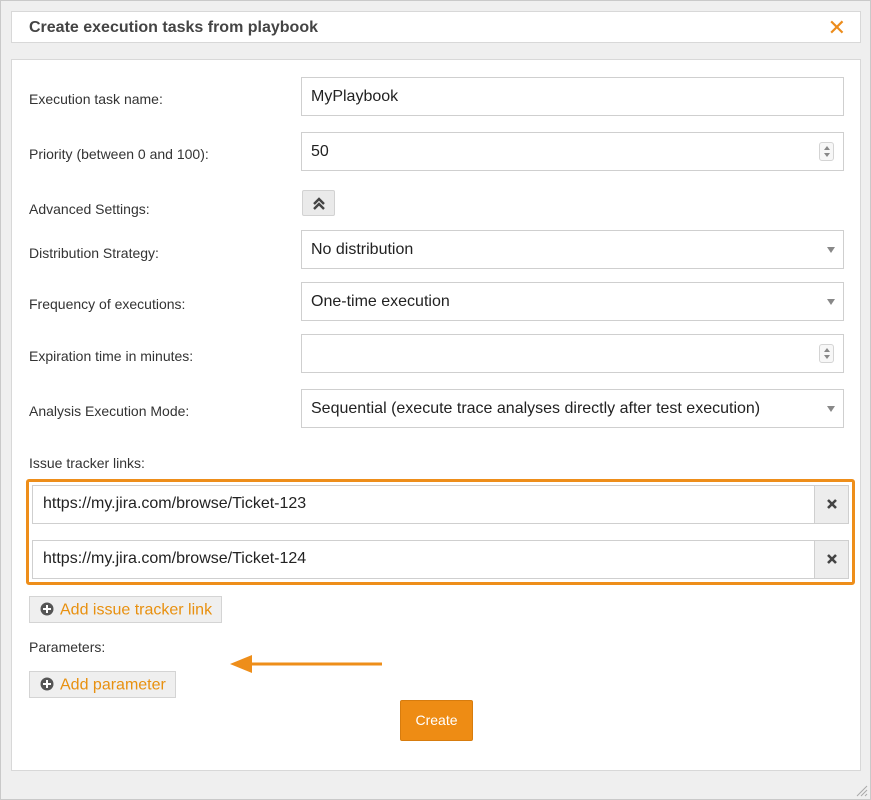 This screenshot has height=800, width=871. Describe the element at coordinates (380, 301) in the screenshot. I see `frequency-value: One-time execution` at that location.